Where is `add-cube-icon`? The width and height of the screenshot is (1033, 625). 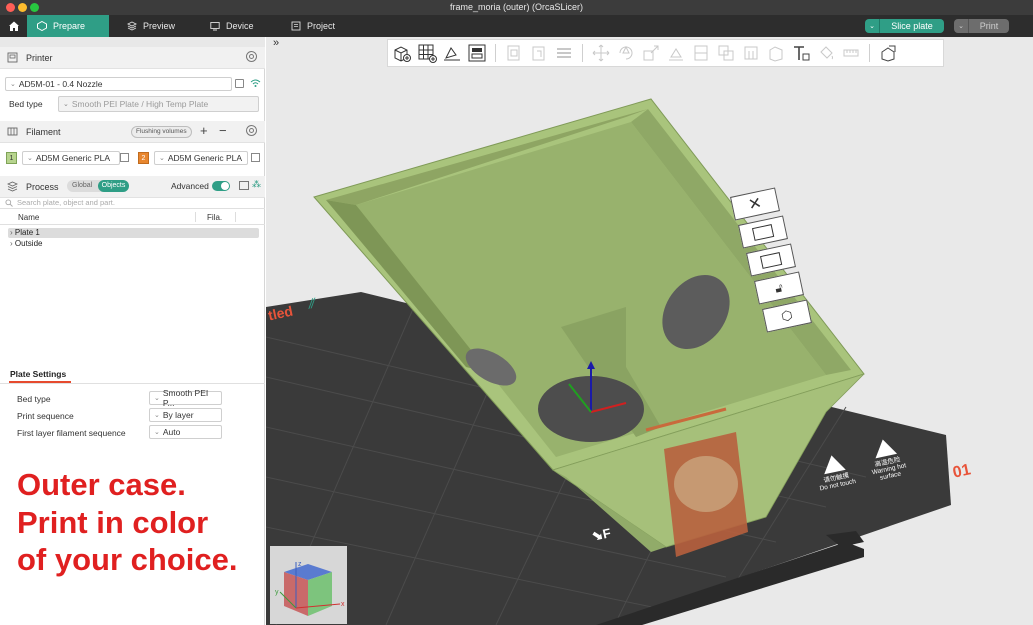
add-cube-icon is located at coordinates (402, 54).